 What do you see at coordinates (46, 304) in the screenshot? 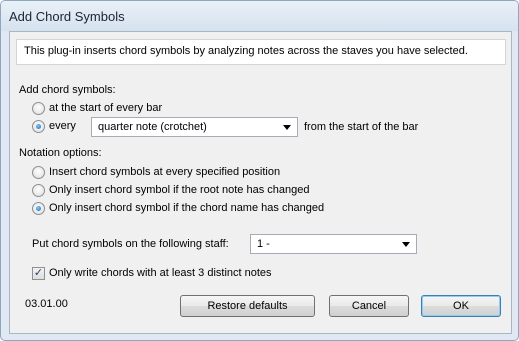
I see `version-text: 03.01.00` at bounding box center [46, 304].